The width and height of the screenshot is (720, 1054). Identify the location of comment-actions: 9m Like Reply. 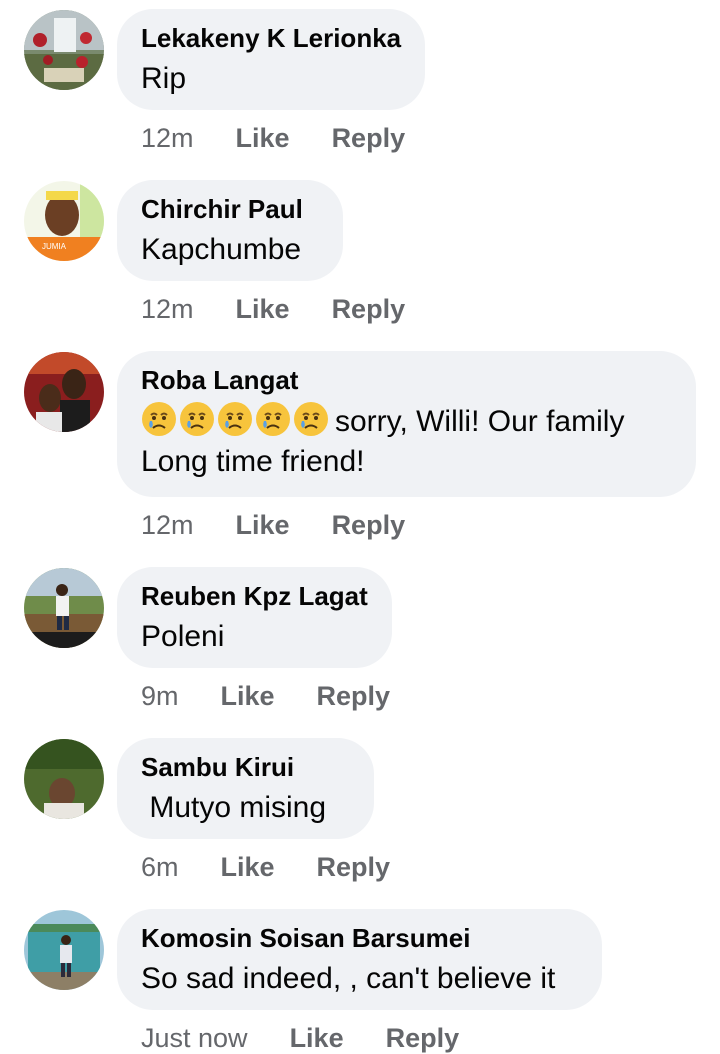
(265, 696).